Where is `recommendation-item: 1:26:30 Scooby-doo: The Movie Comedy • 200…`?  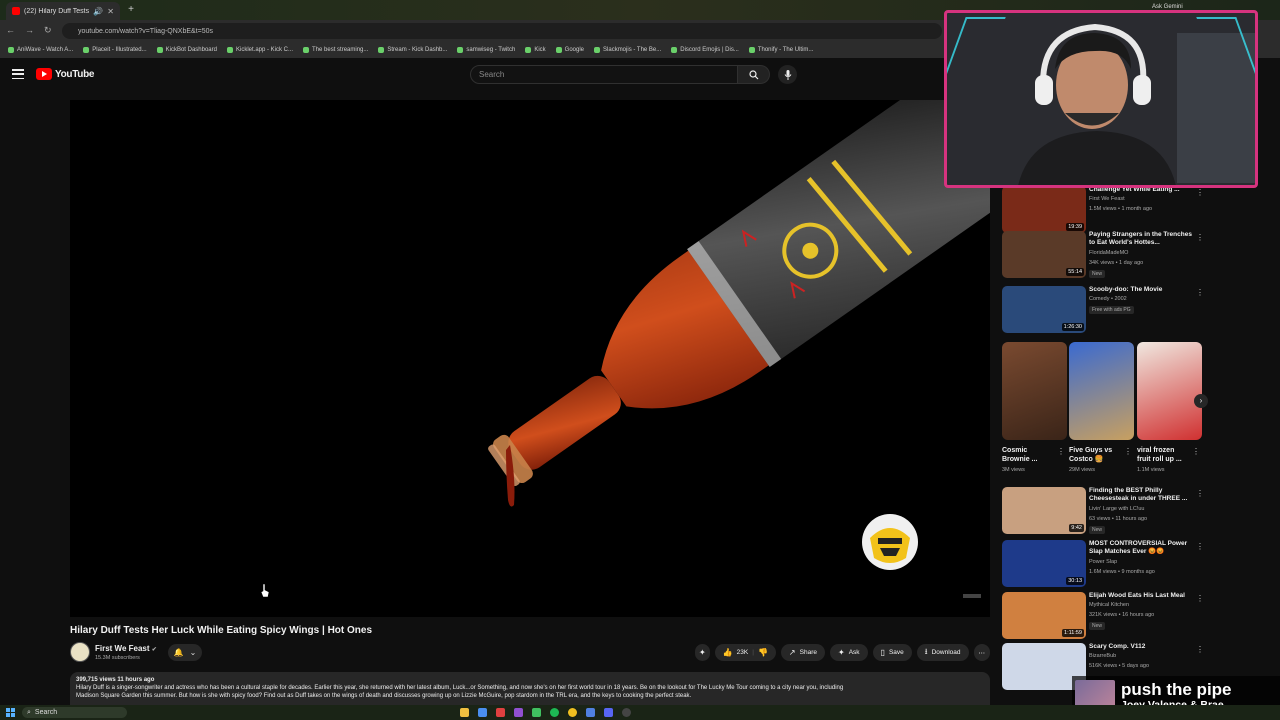 recommendation-item: 1:26:30 Scooby-doo: The Movie Comedy • 200… is located at coordinates (1105, 311).